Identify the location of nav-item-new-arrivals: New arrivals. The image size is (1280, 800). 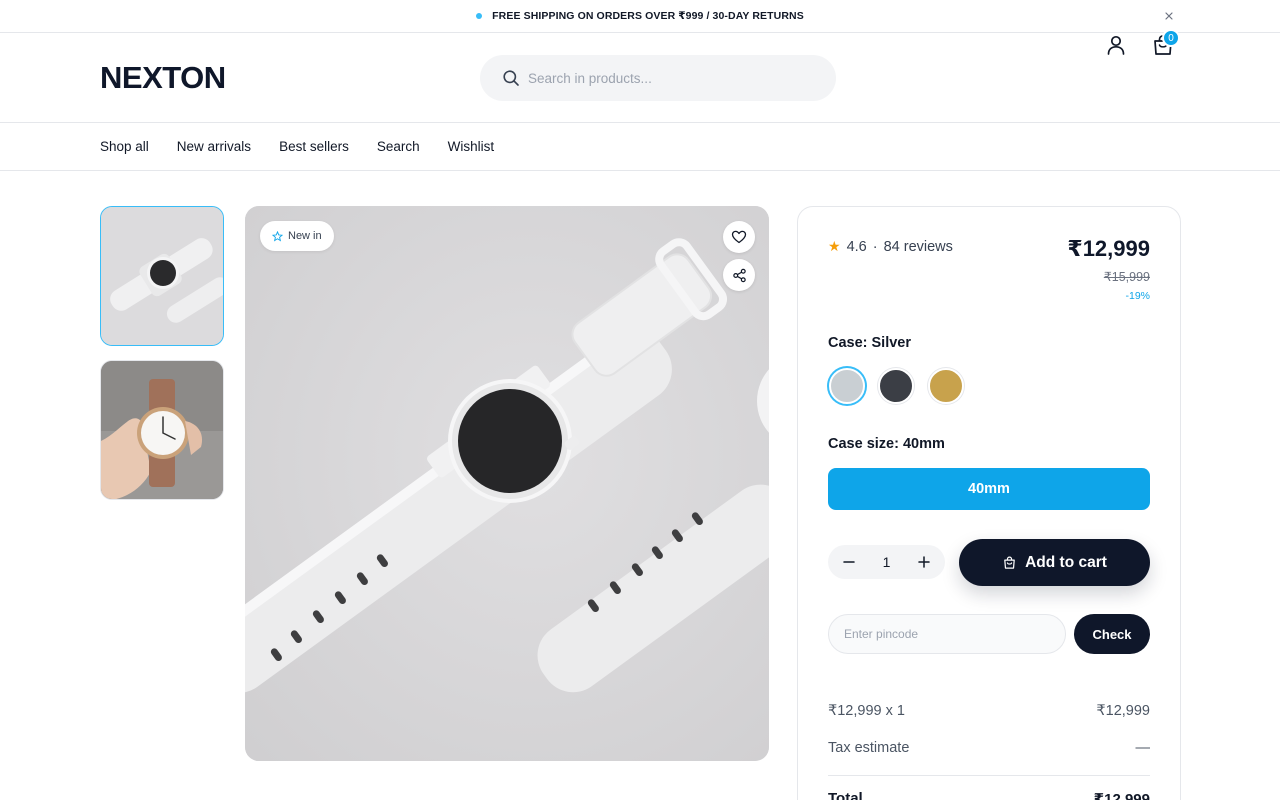
(214, 146).